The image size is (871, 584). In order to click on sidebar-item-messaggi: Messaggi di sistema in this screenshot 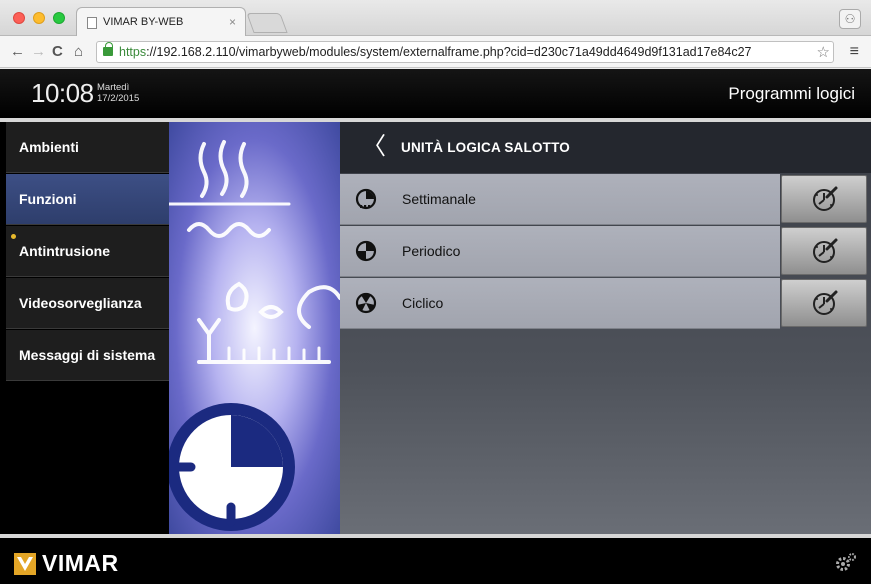, I will do `click(87, 355)`.